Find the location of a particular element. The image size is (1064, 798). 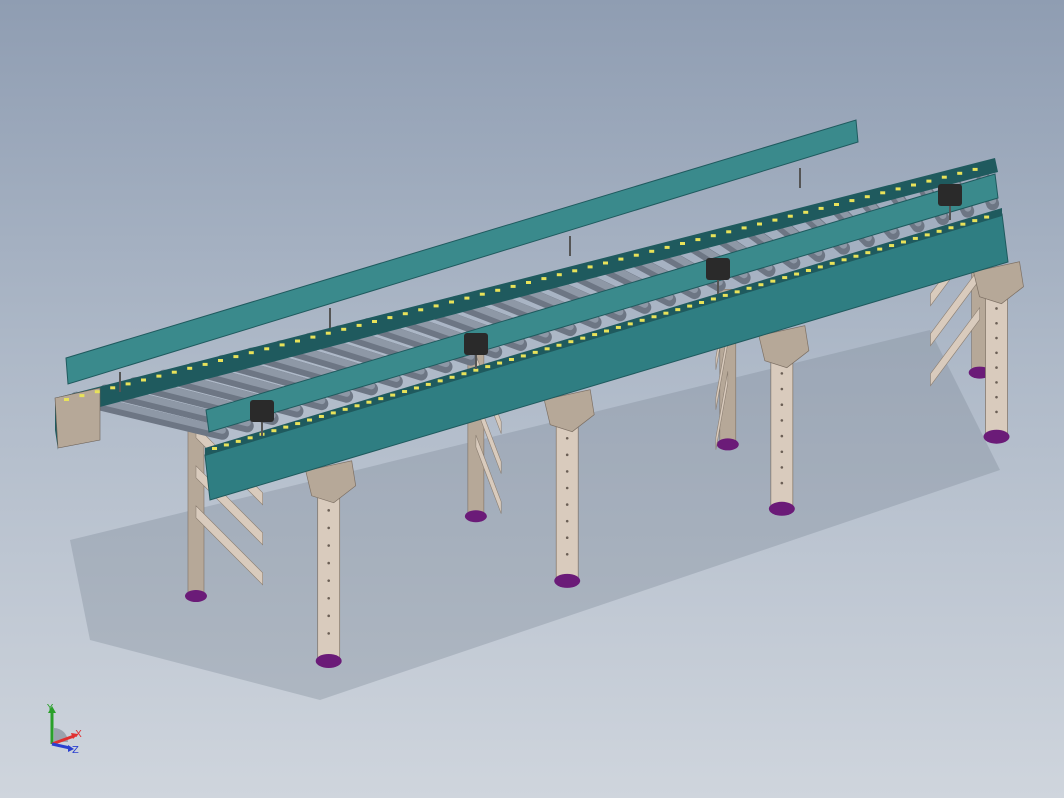

z-axis-label: Z is located at coordinates (75, 750).